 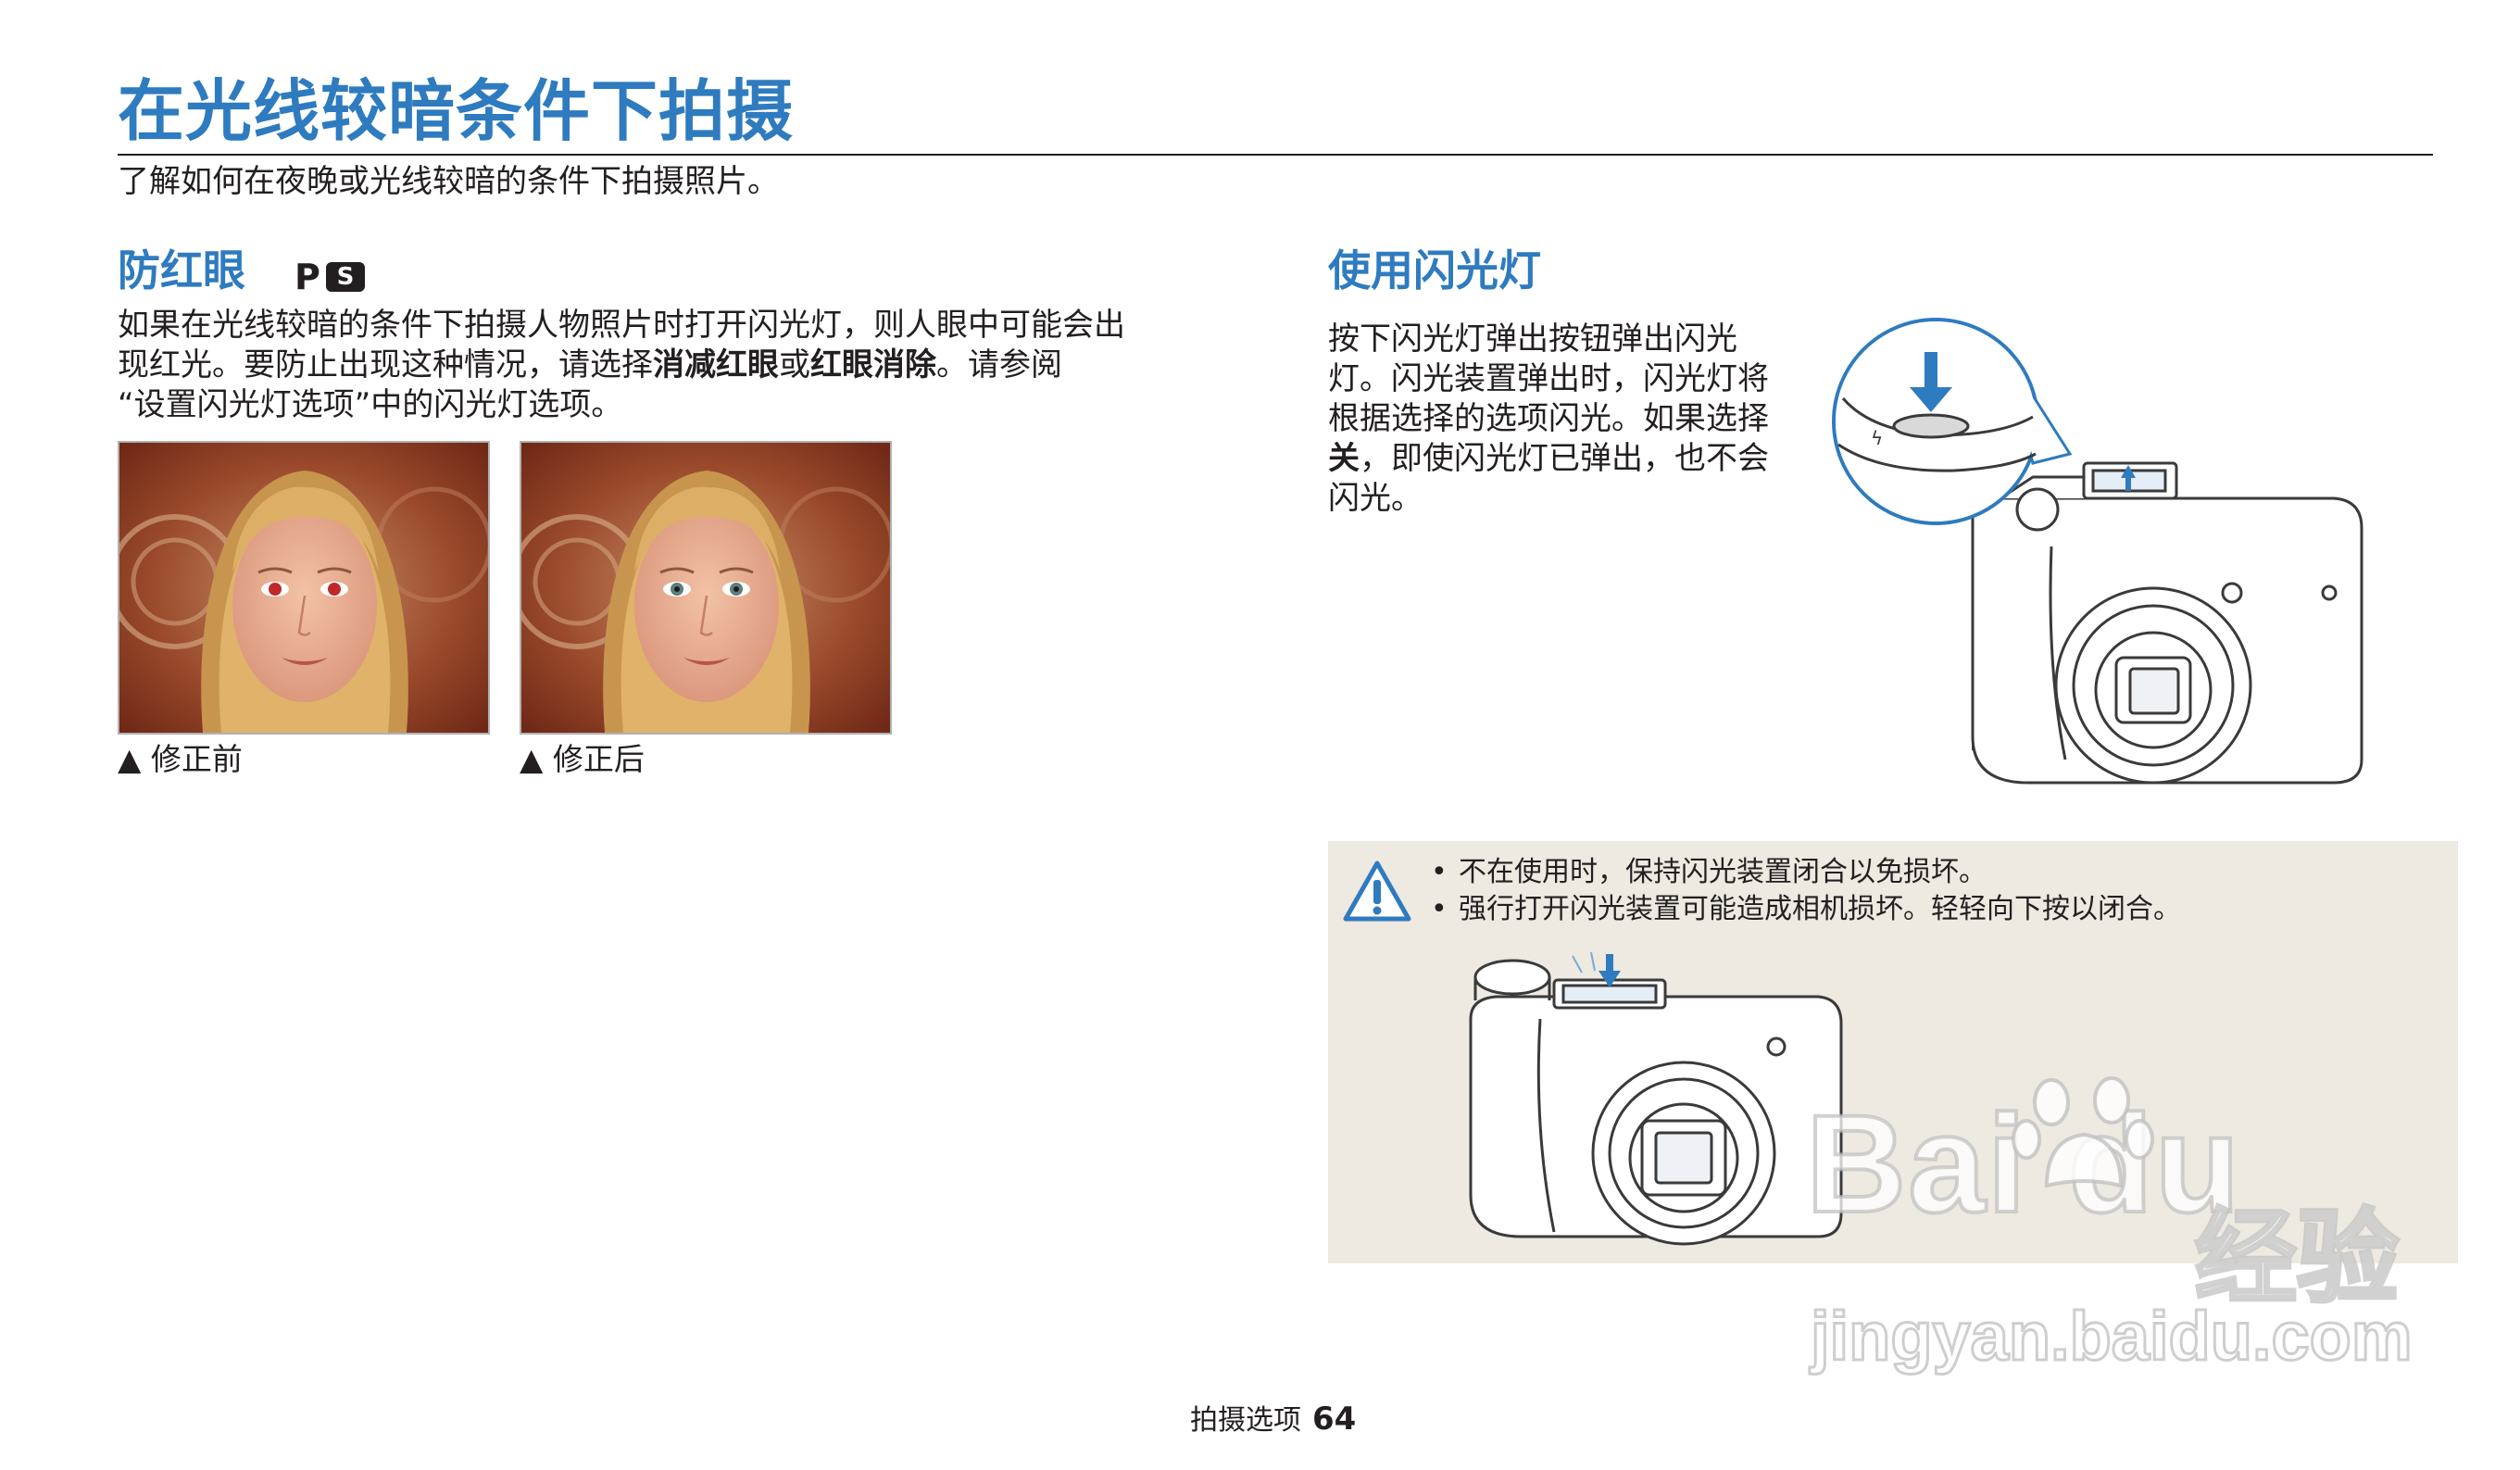 I want to click on warning-item: • 强行打开闪光装置可能造成相机损坏。轻轻向下按以闭合。, so click(x=1931, y=909).